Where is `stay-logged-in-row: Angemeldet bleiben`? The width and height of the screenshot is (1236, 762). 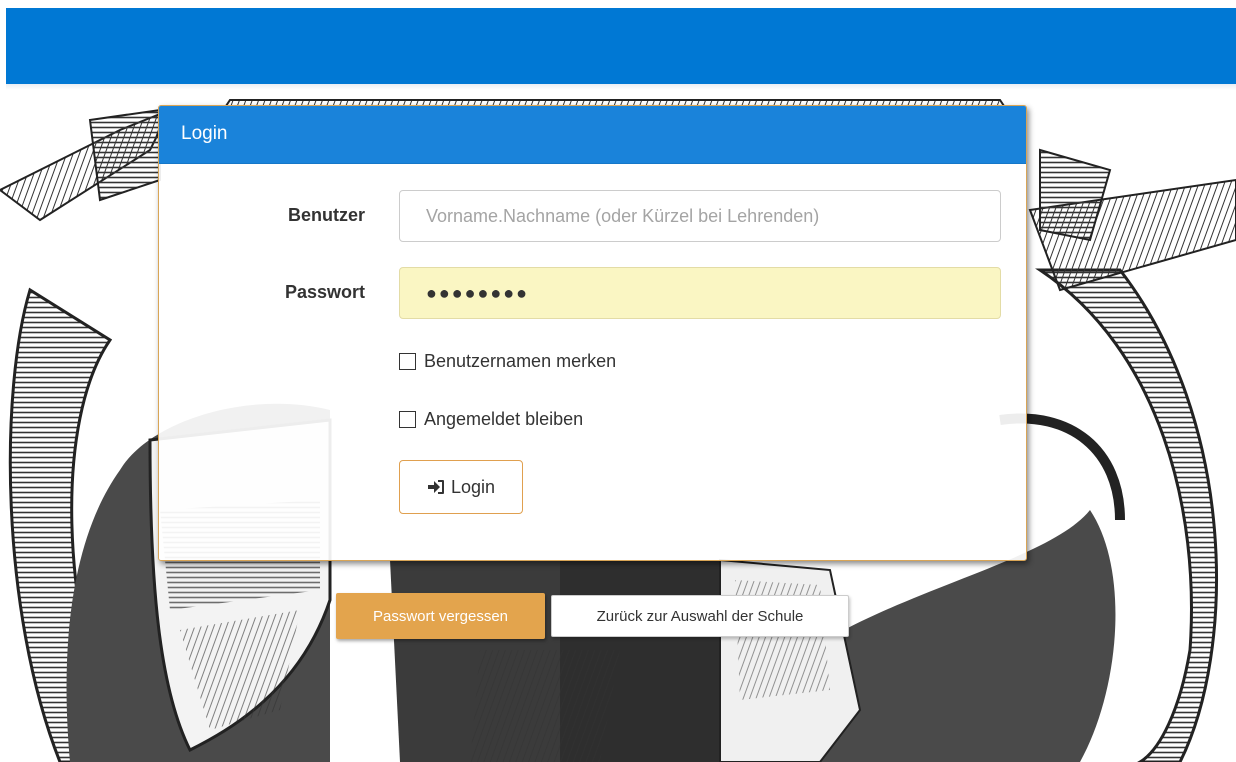 stay-logged-in-row: Angemeldet bleiben is located at coordinates (491, 419).